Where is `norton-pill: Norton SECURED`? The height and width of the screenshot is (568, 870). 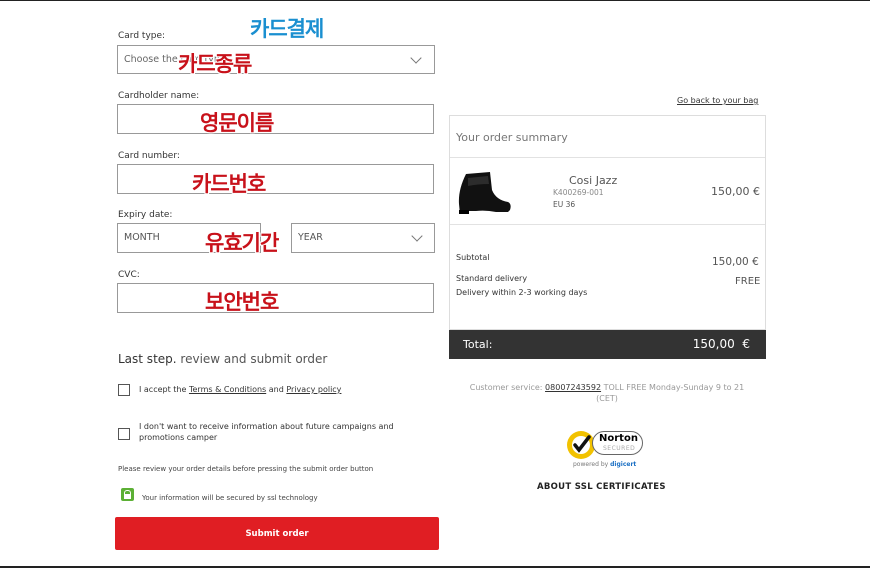
norton-pill: Norton SECURED is located at coordinates (617, 443).